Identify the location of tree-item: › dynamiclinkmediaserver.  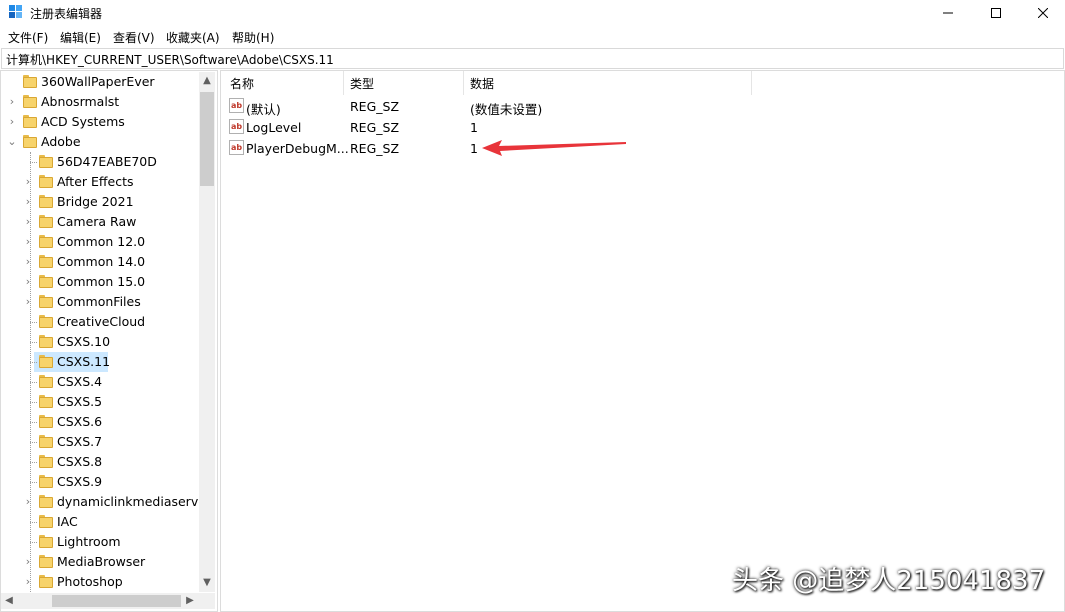
(106, 502).